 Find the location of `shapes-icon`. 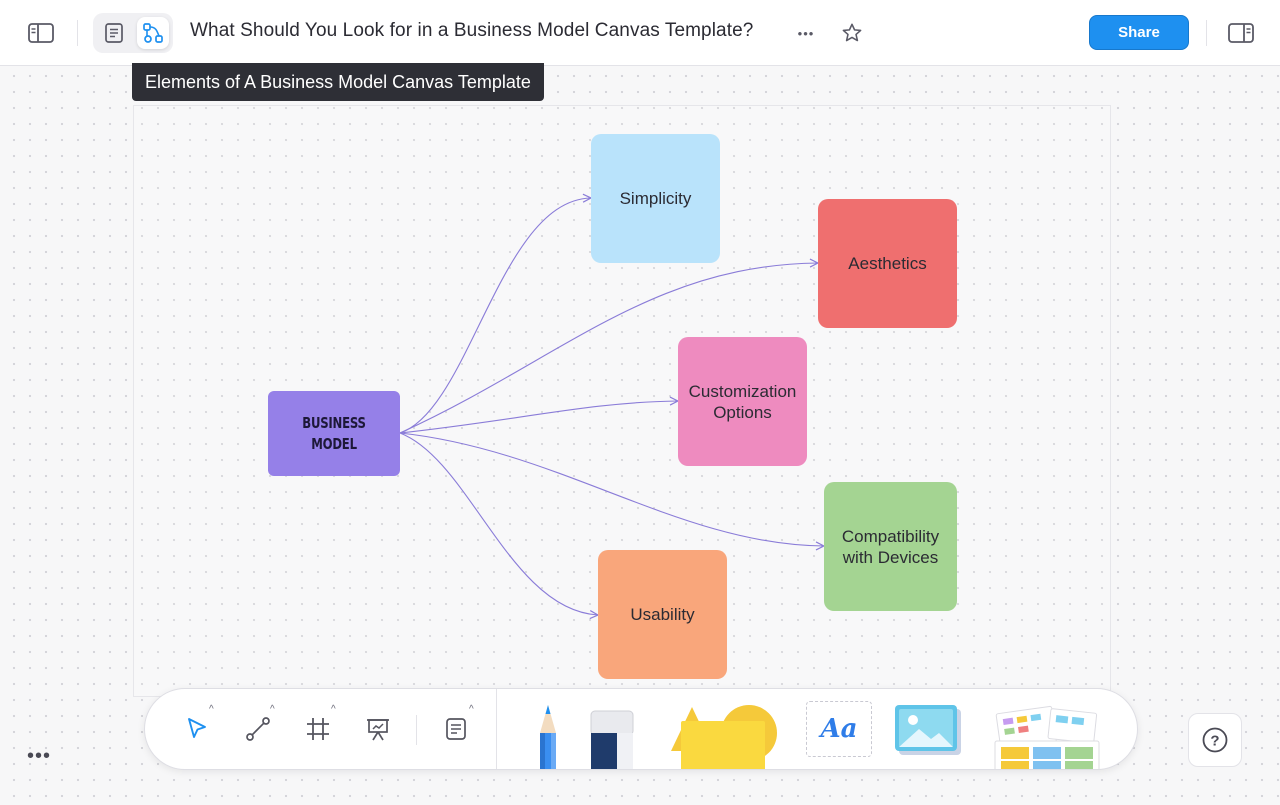

shapes-icon is located at coordinates (724, 737).